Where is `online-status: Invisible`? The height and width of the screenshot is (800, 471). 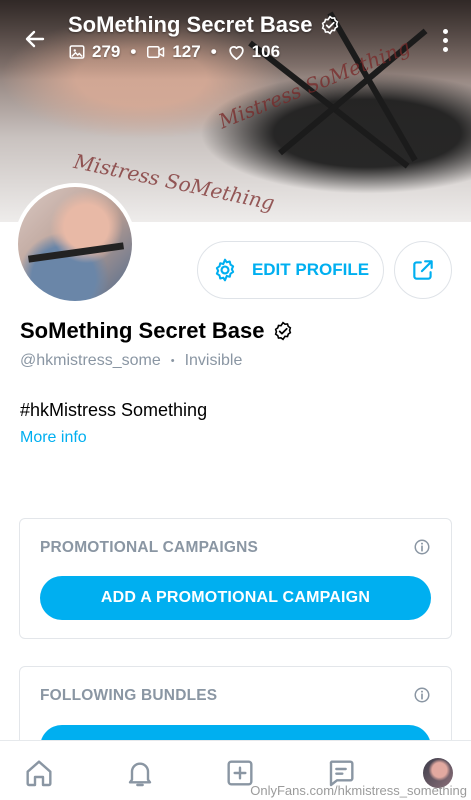 online-status: Invisible is located at coordinates (213, 360).